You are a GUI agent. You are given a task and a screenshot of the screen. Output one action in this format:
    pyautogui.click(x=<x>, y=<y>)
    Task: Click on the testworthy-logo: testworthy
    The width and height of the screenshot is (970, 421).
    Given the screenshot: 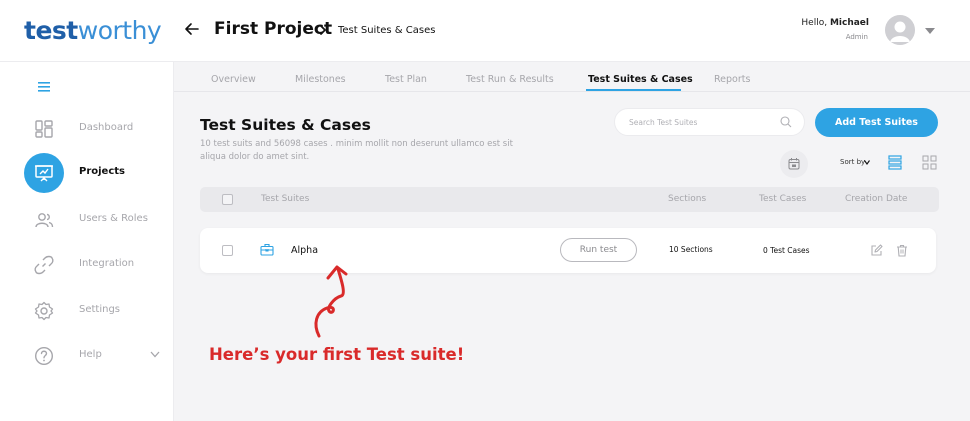 What is the action you would take?
    pyautogui.click(x=93, y=30)
    